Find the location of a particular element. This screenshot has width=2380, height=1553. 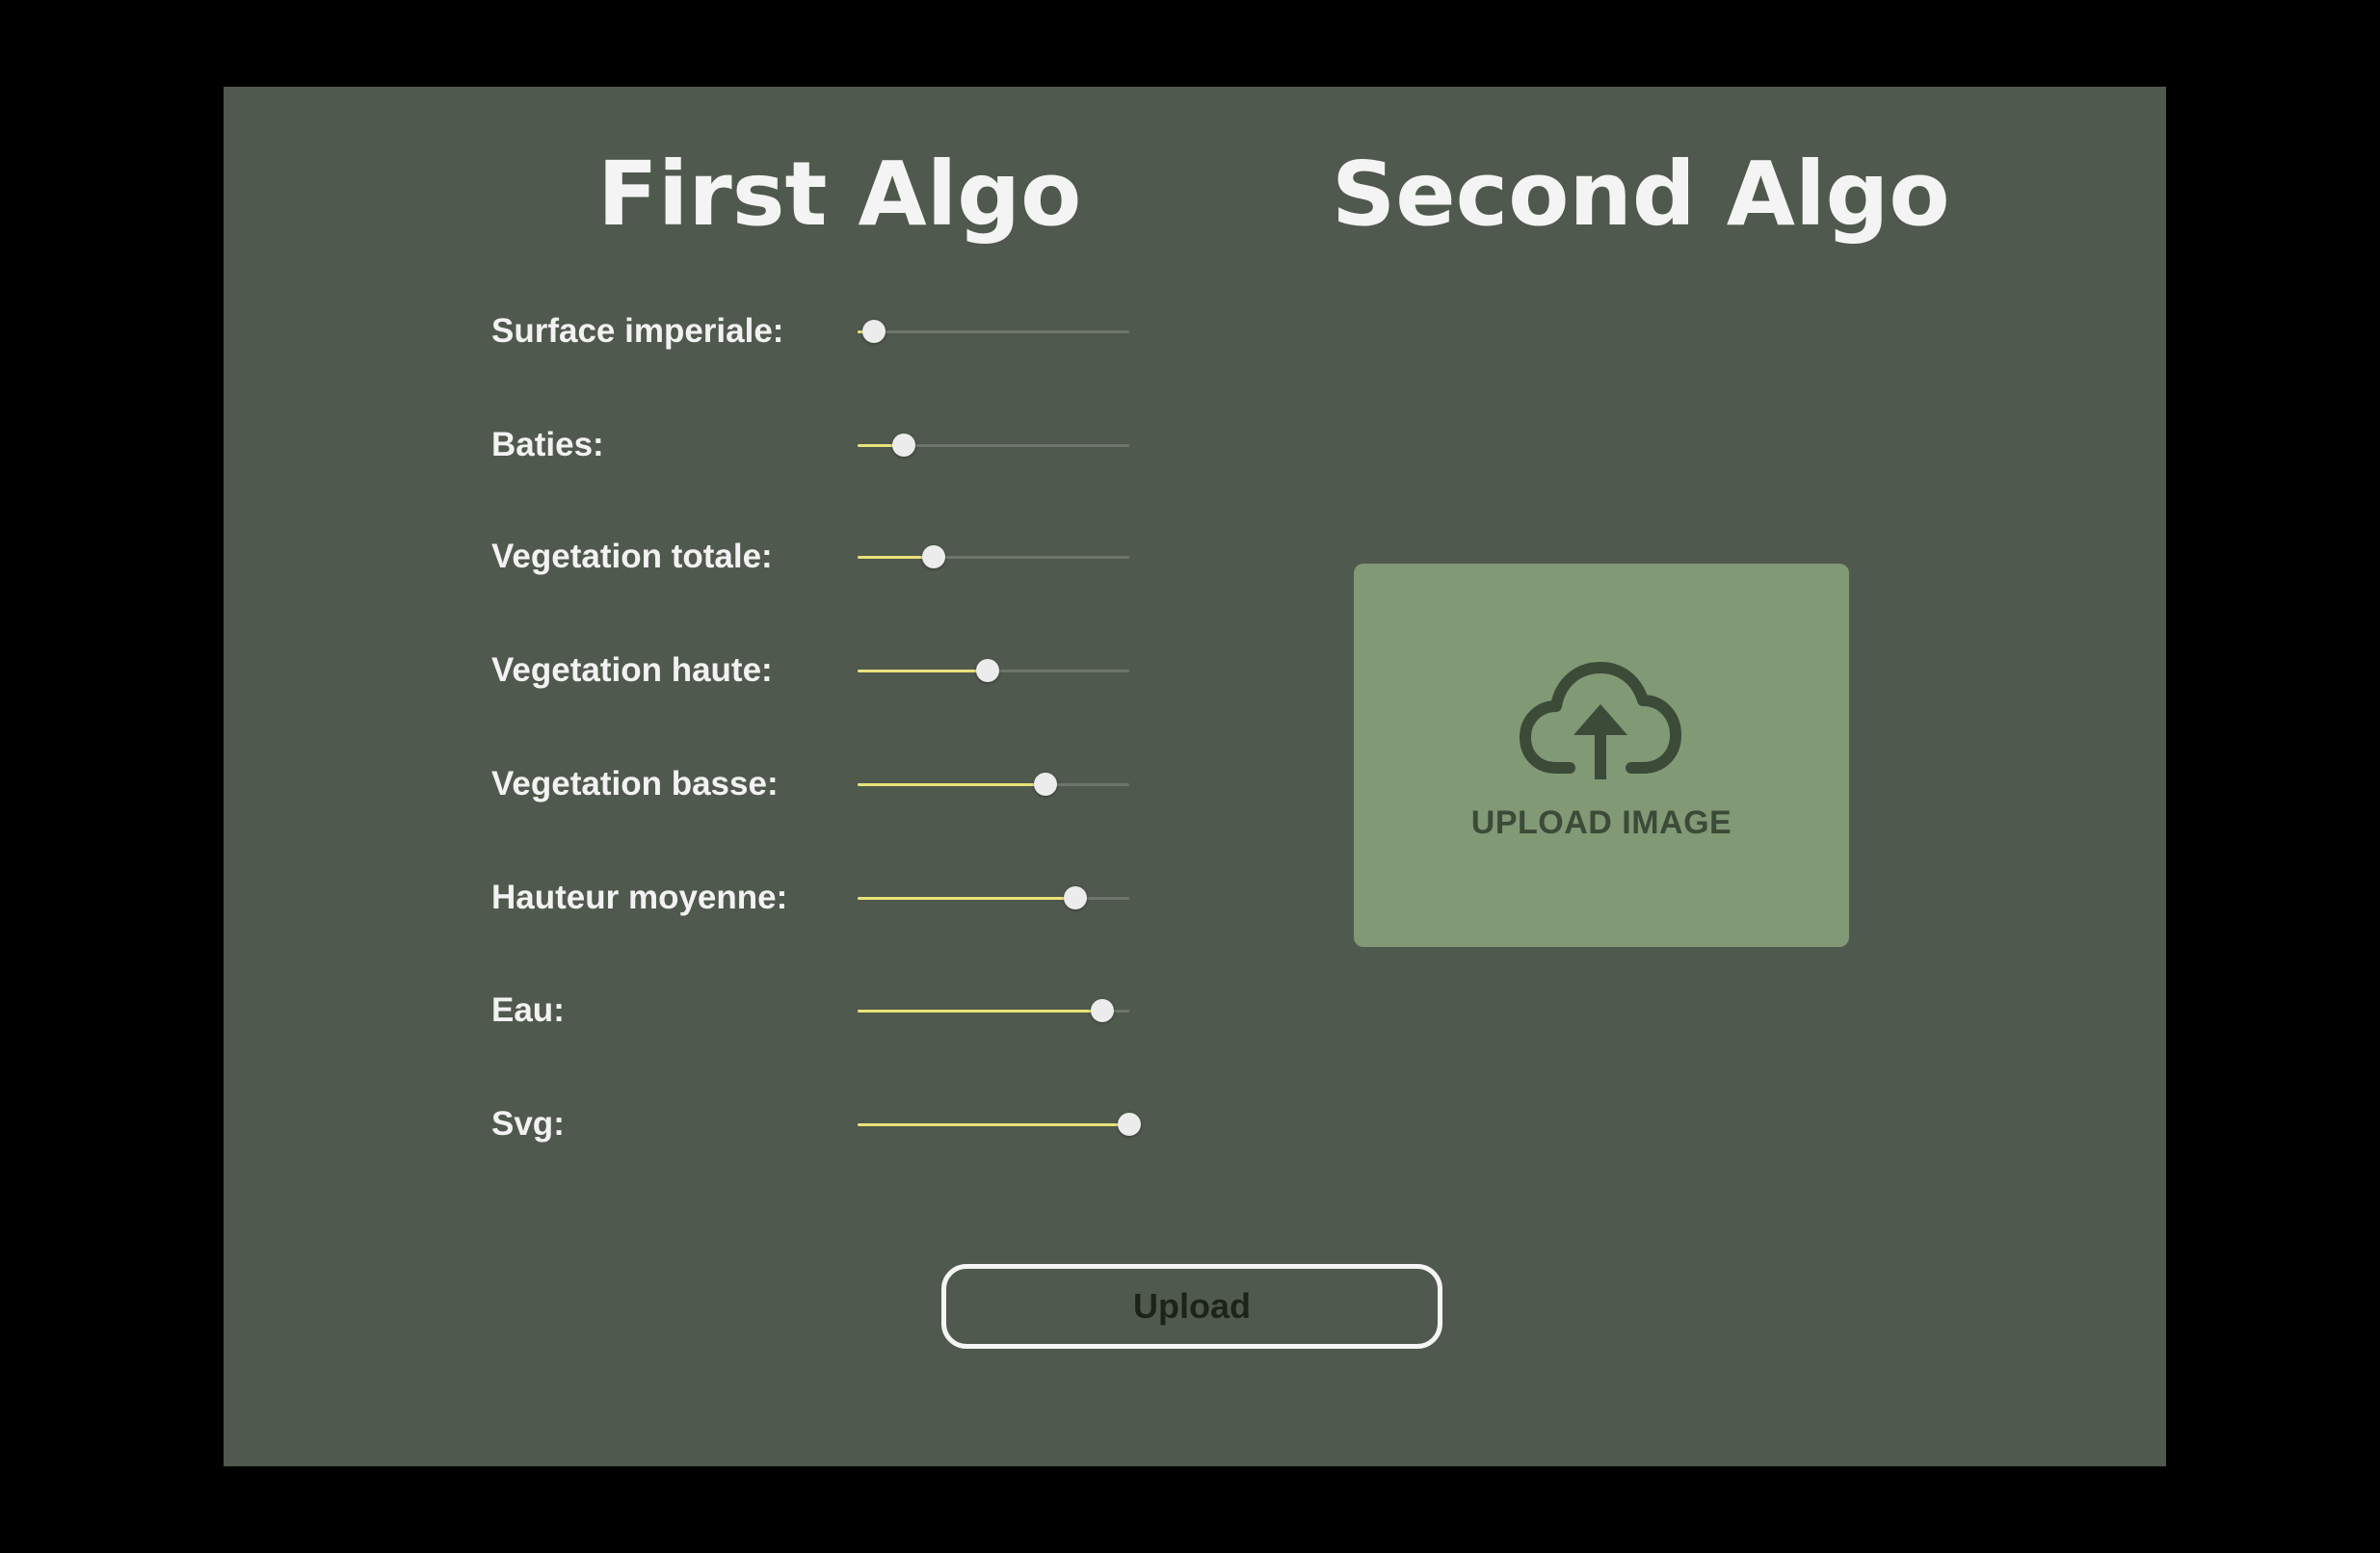

slider-label: Eau: is located at coordinates (528, 1010).